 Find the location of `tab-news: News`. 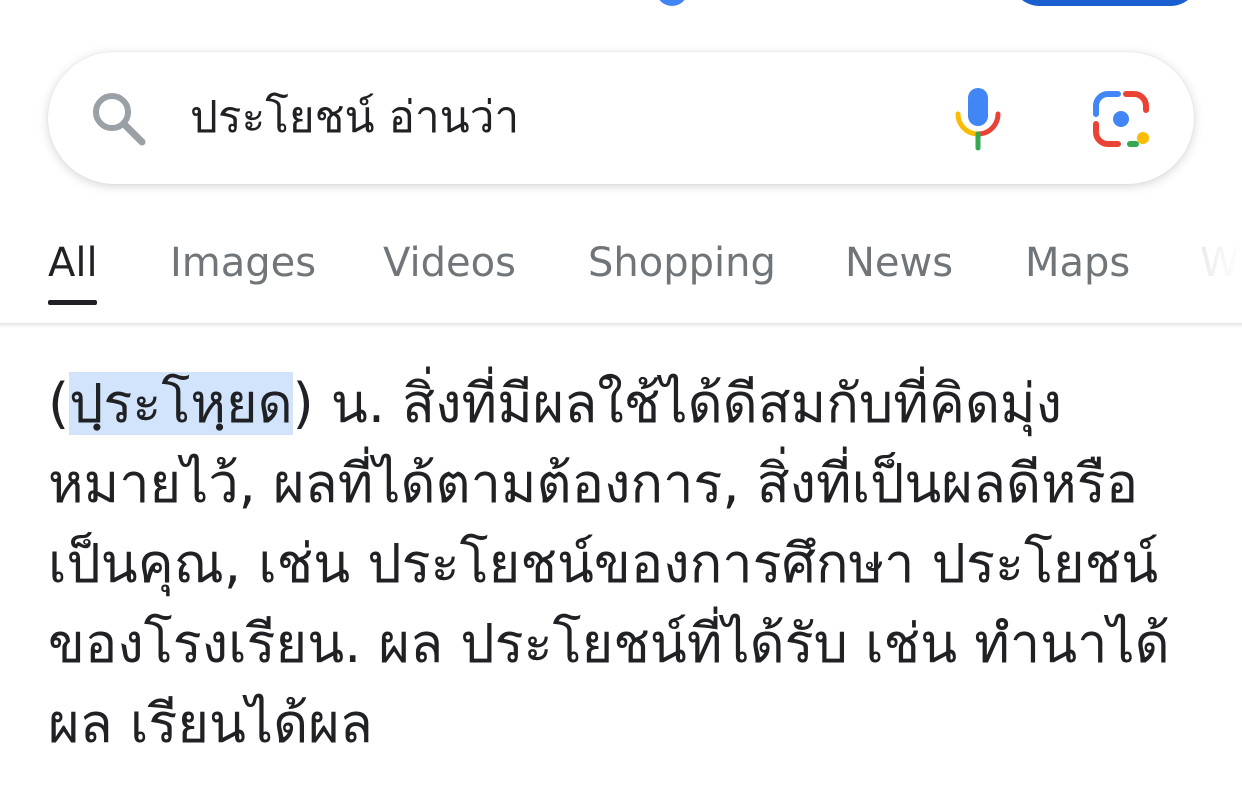

tab-news: News is located at coordinates (899, 263).